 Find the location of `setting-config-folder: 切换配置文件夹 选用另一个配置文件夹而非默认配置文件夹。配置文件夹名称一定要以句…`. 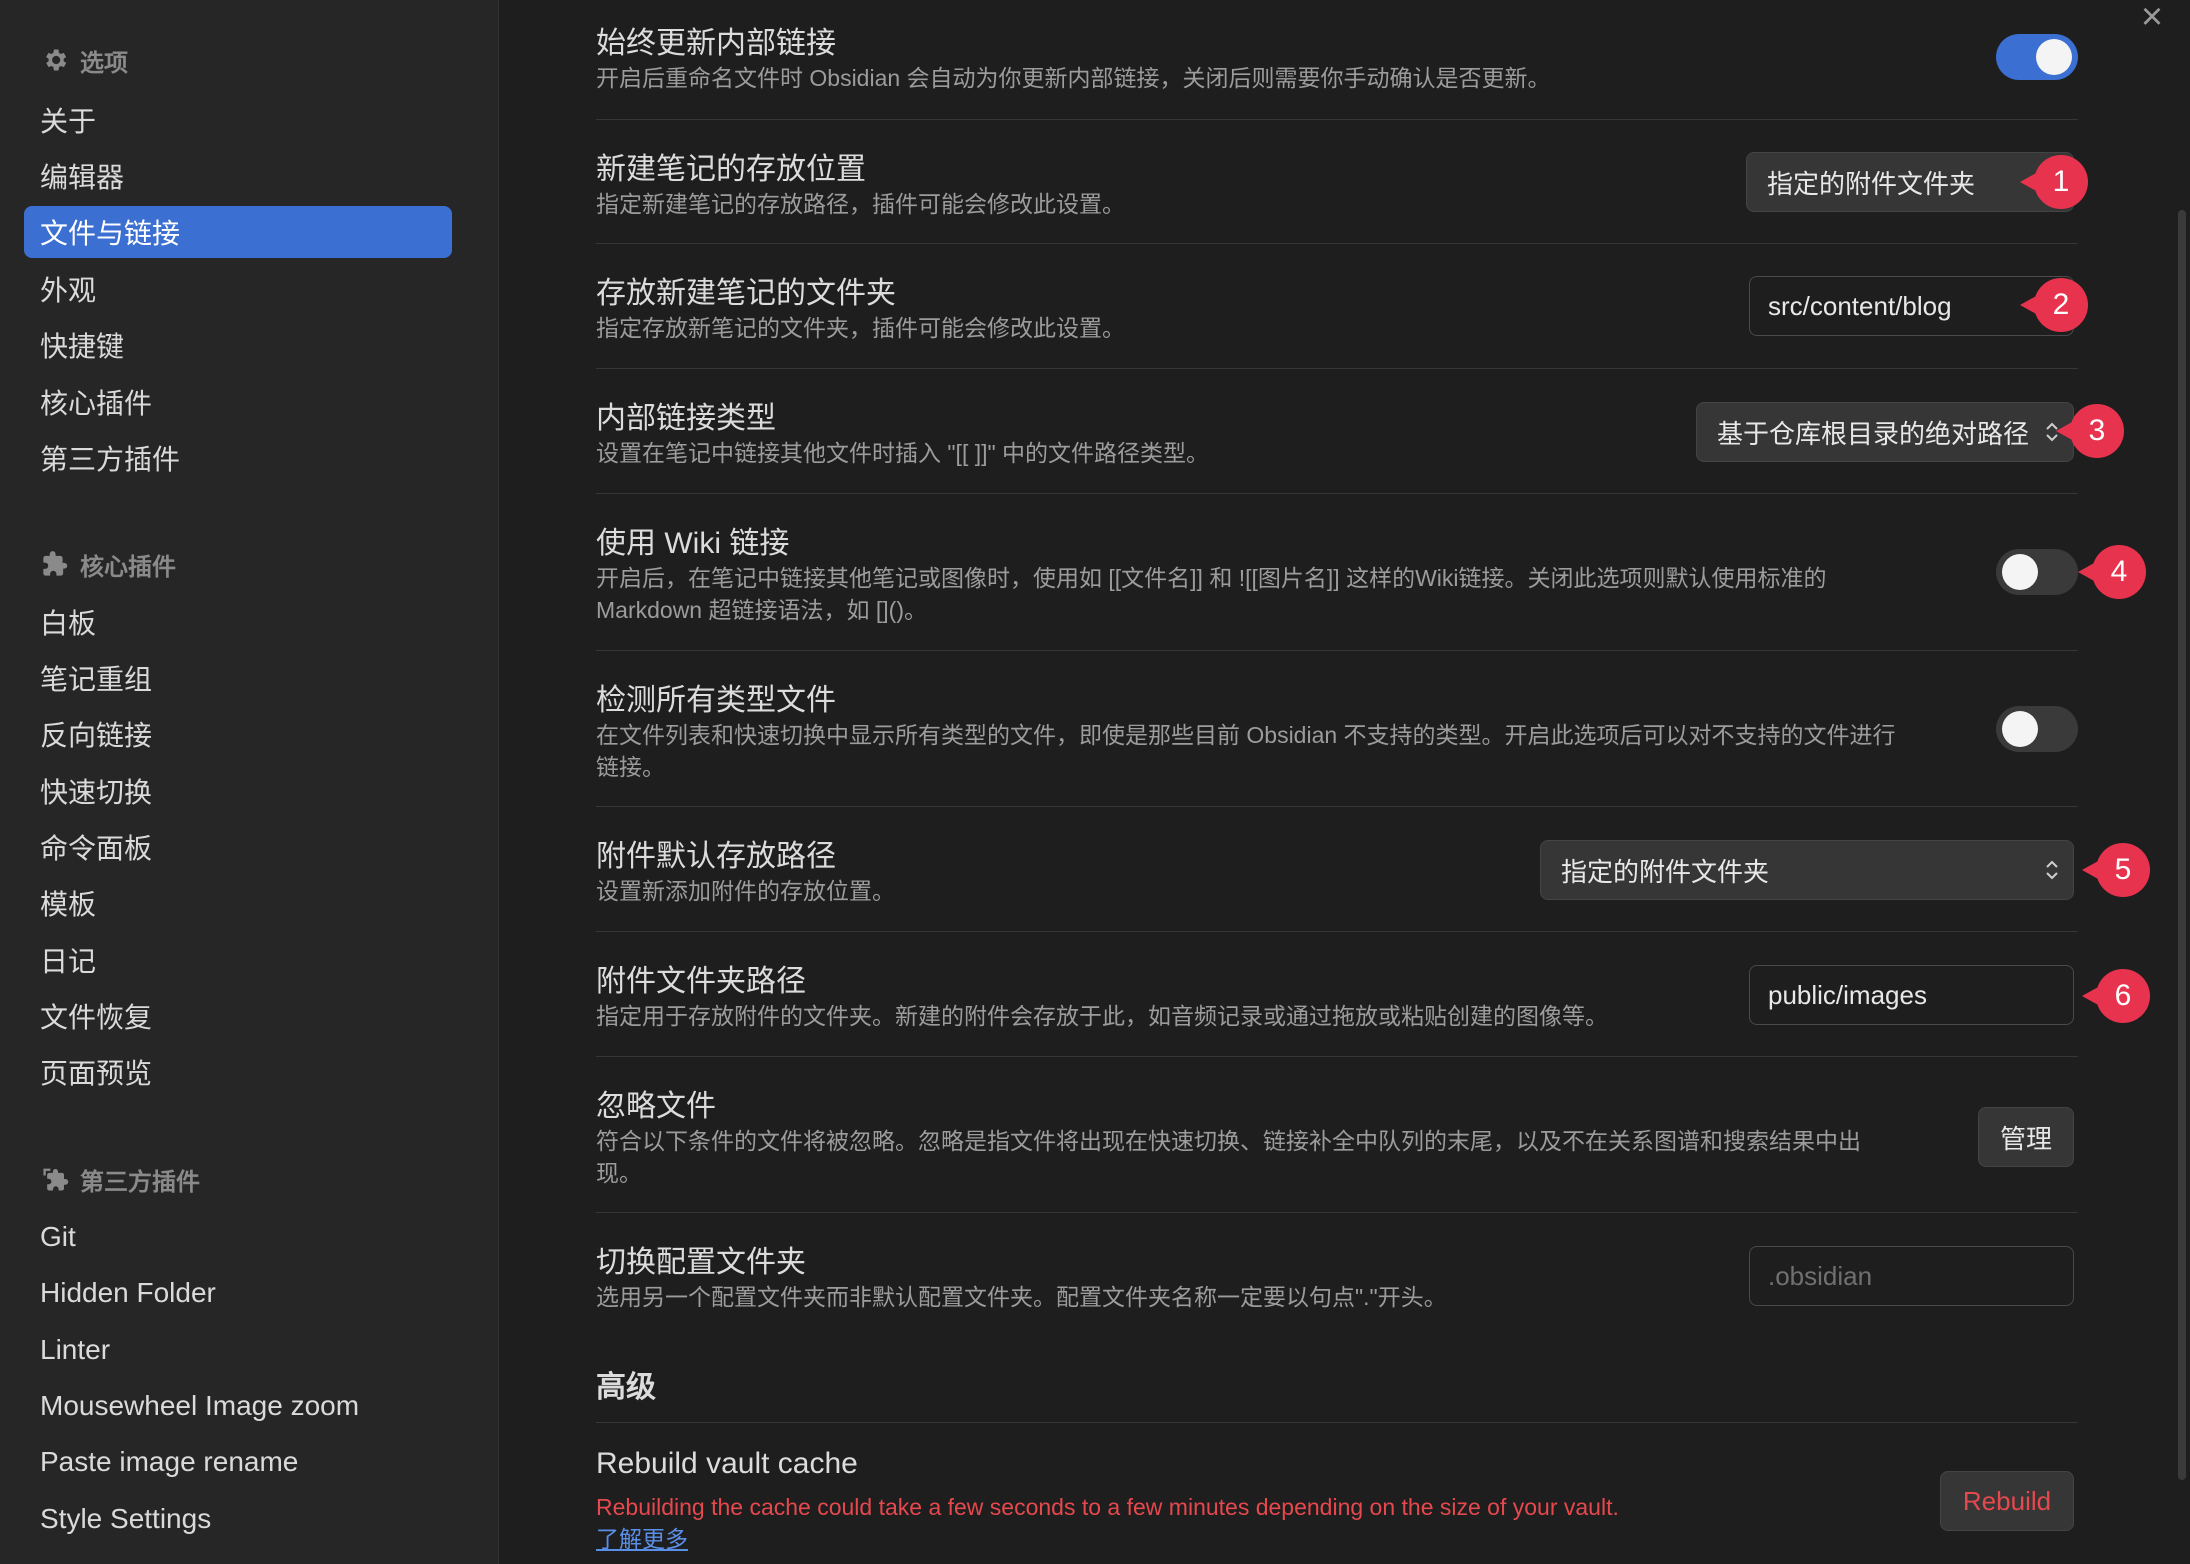

setting-config-folder: 切换配置文件夹 选用另一个配置文件夹而非默认配置文件夹。配置文件夹名称一定要以句… is located at coordinates (1337, 1275).